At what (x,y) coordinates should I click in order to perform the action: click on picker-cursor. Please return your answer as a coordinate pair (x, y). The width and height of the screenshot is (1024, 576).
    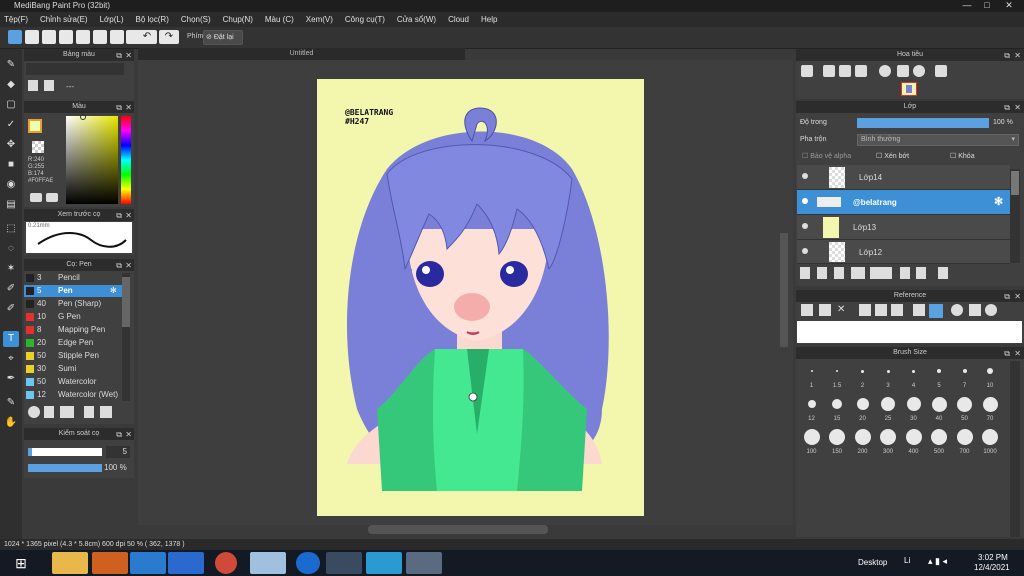
    Looking at the image, I should click on (83, 117).